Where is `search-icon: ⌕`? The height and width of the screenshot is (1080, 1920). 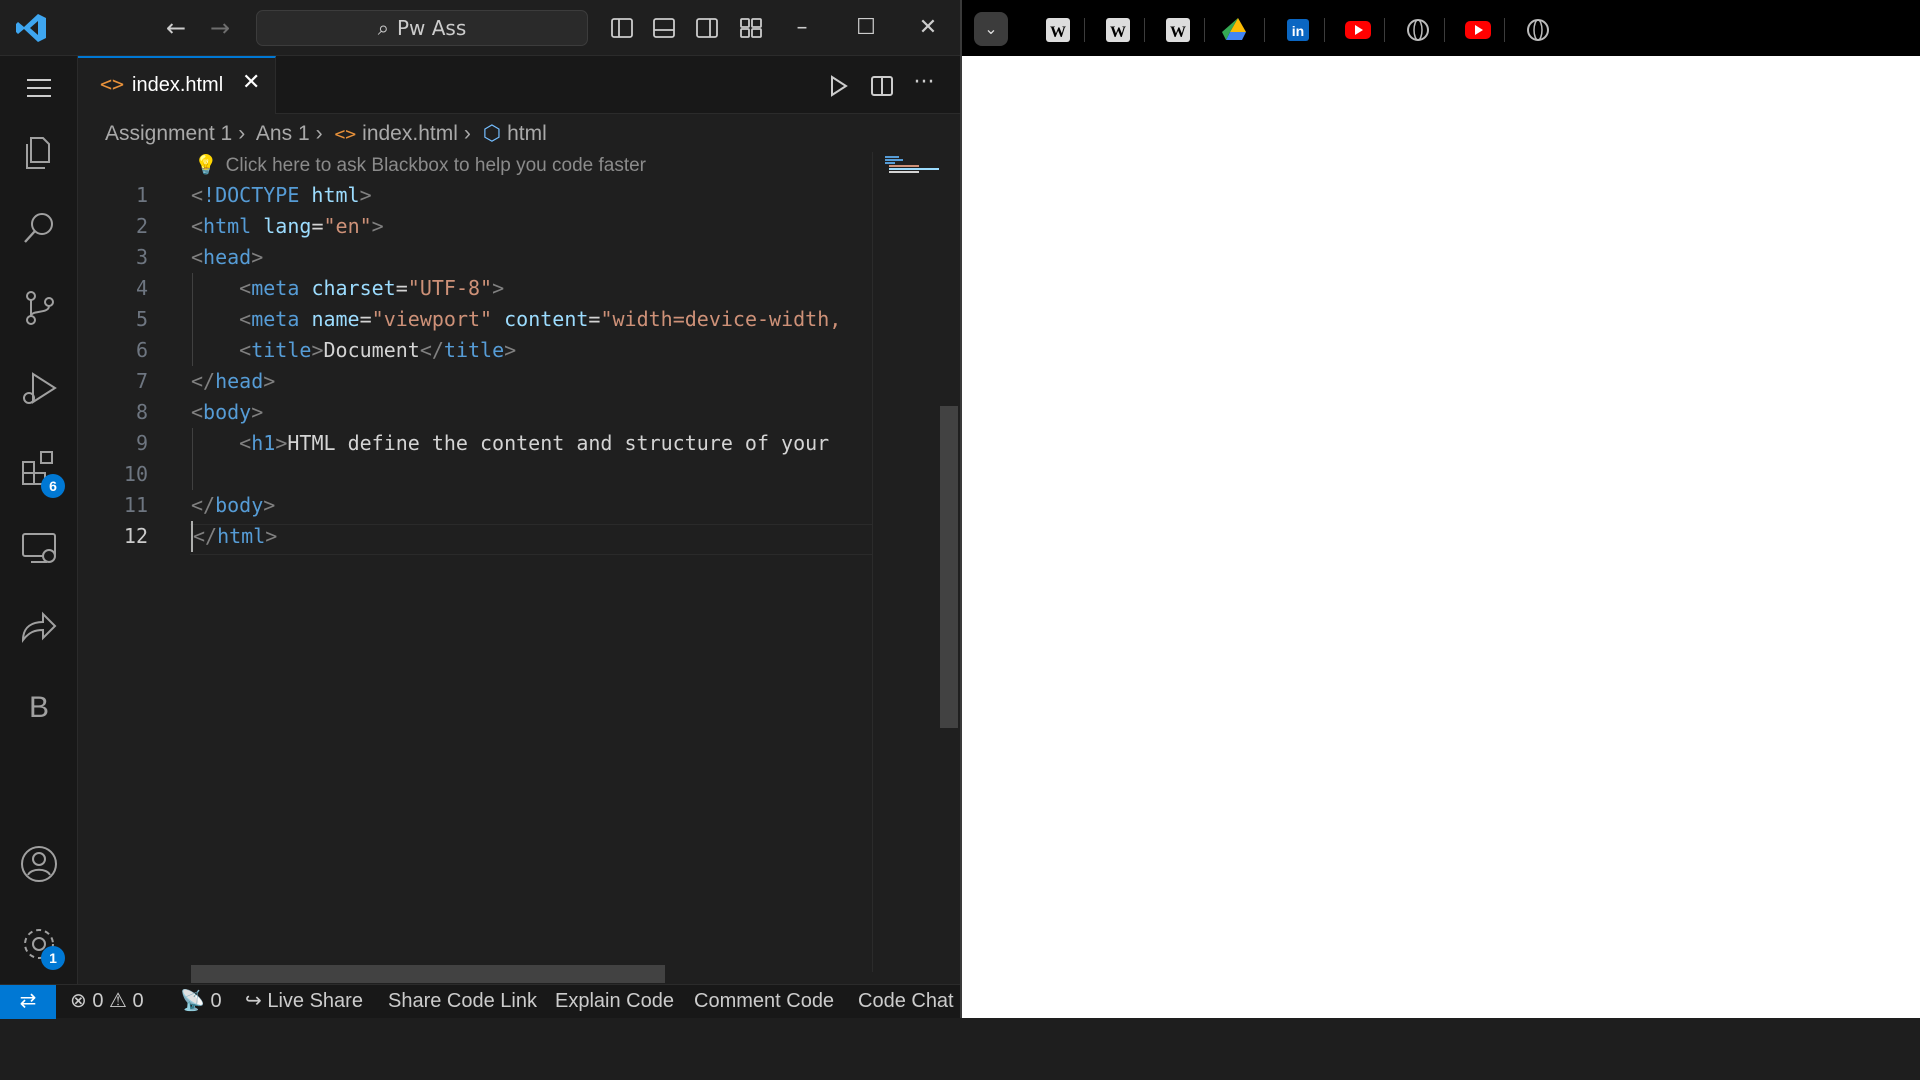 search-icon: ⌕ is located at coordinates (383, 28).